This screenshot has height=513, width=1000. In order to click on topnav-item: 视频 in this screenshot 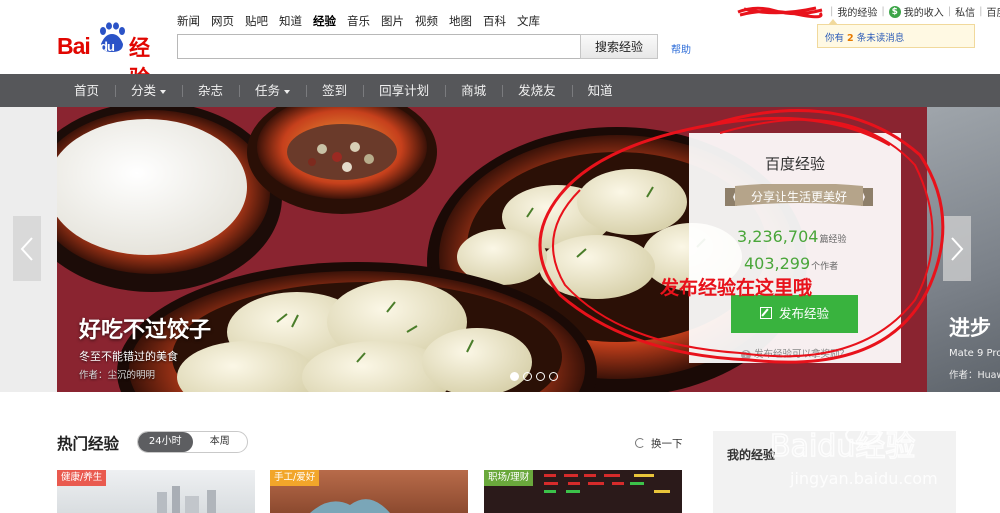, I will do `click(426, 21)`.